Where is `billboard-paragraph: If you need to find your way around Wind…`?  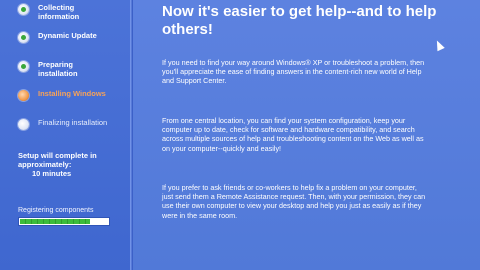
billboard-paragraph: If you need to find your way around Wind… is located at coordinates (293, 72).